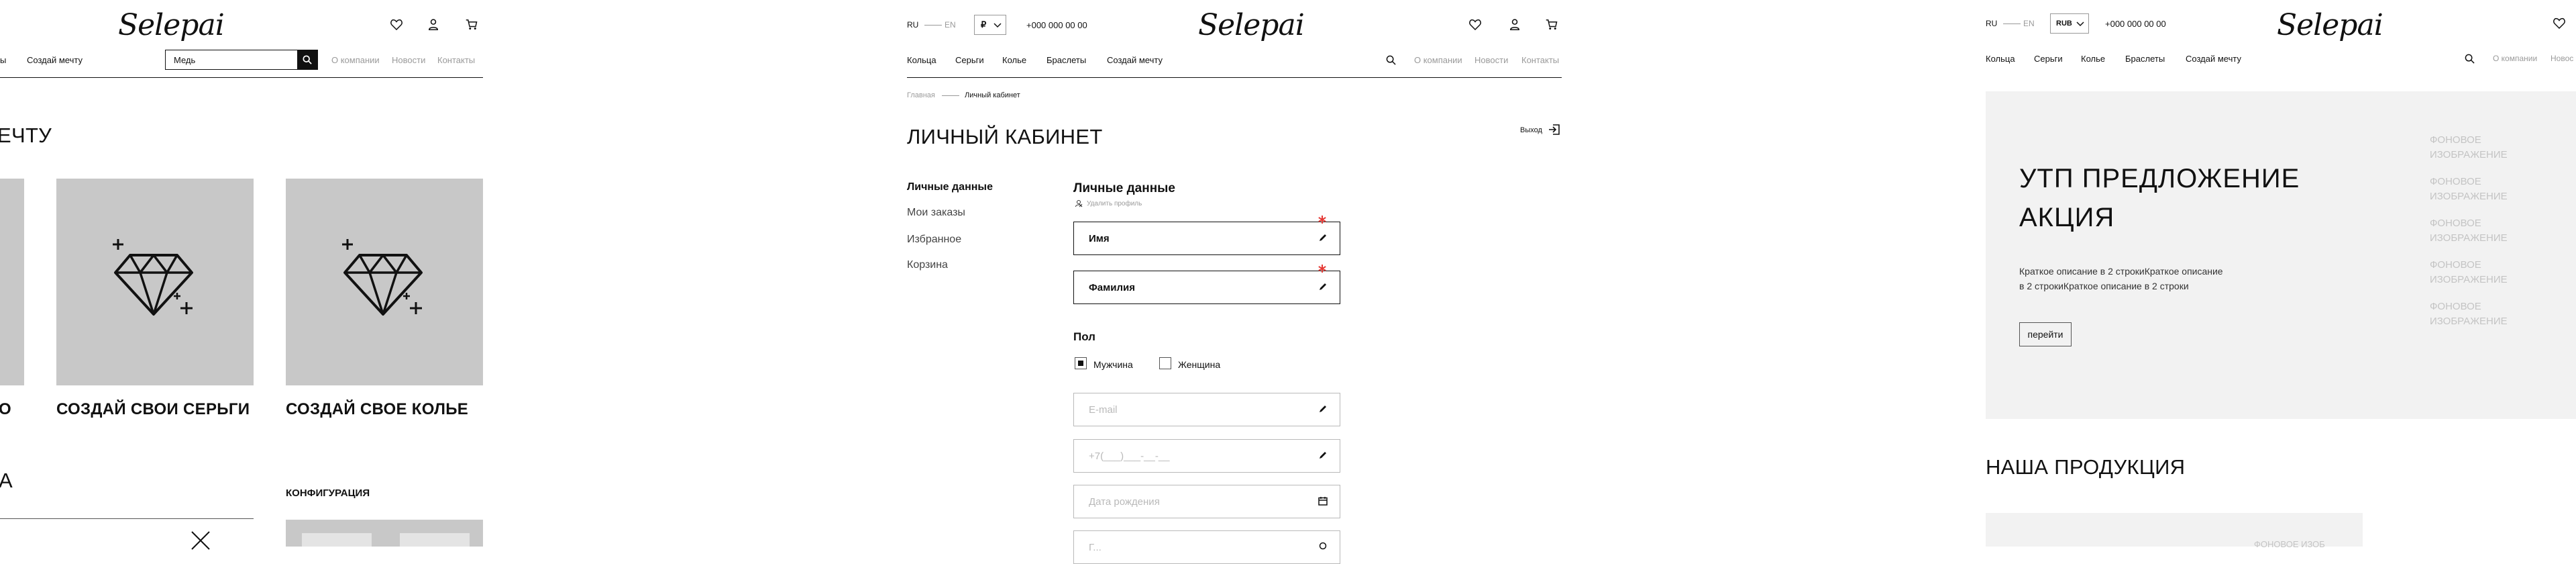  I want to click on gender-female-checkbox, so click(1165, 363).